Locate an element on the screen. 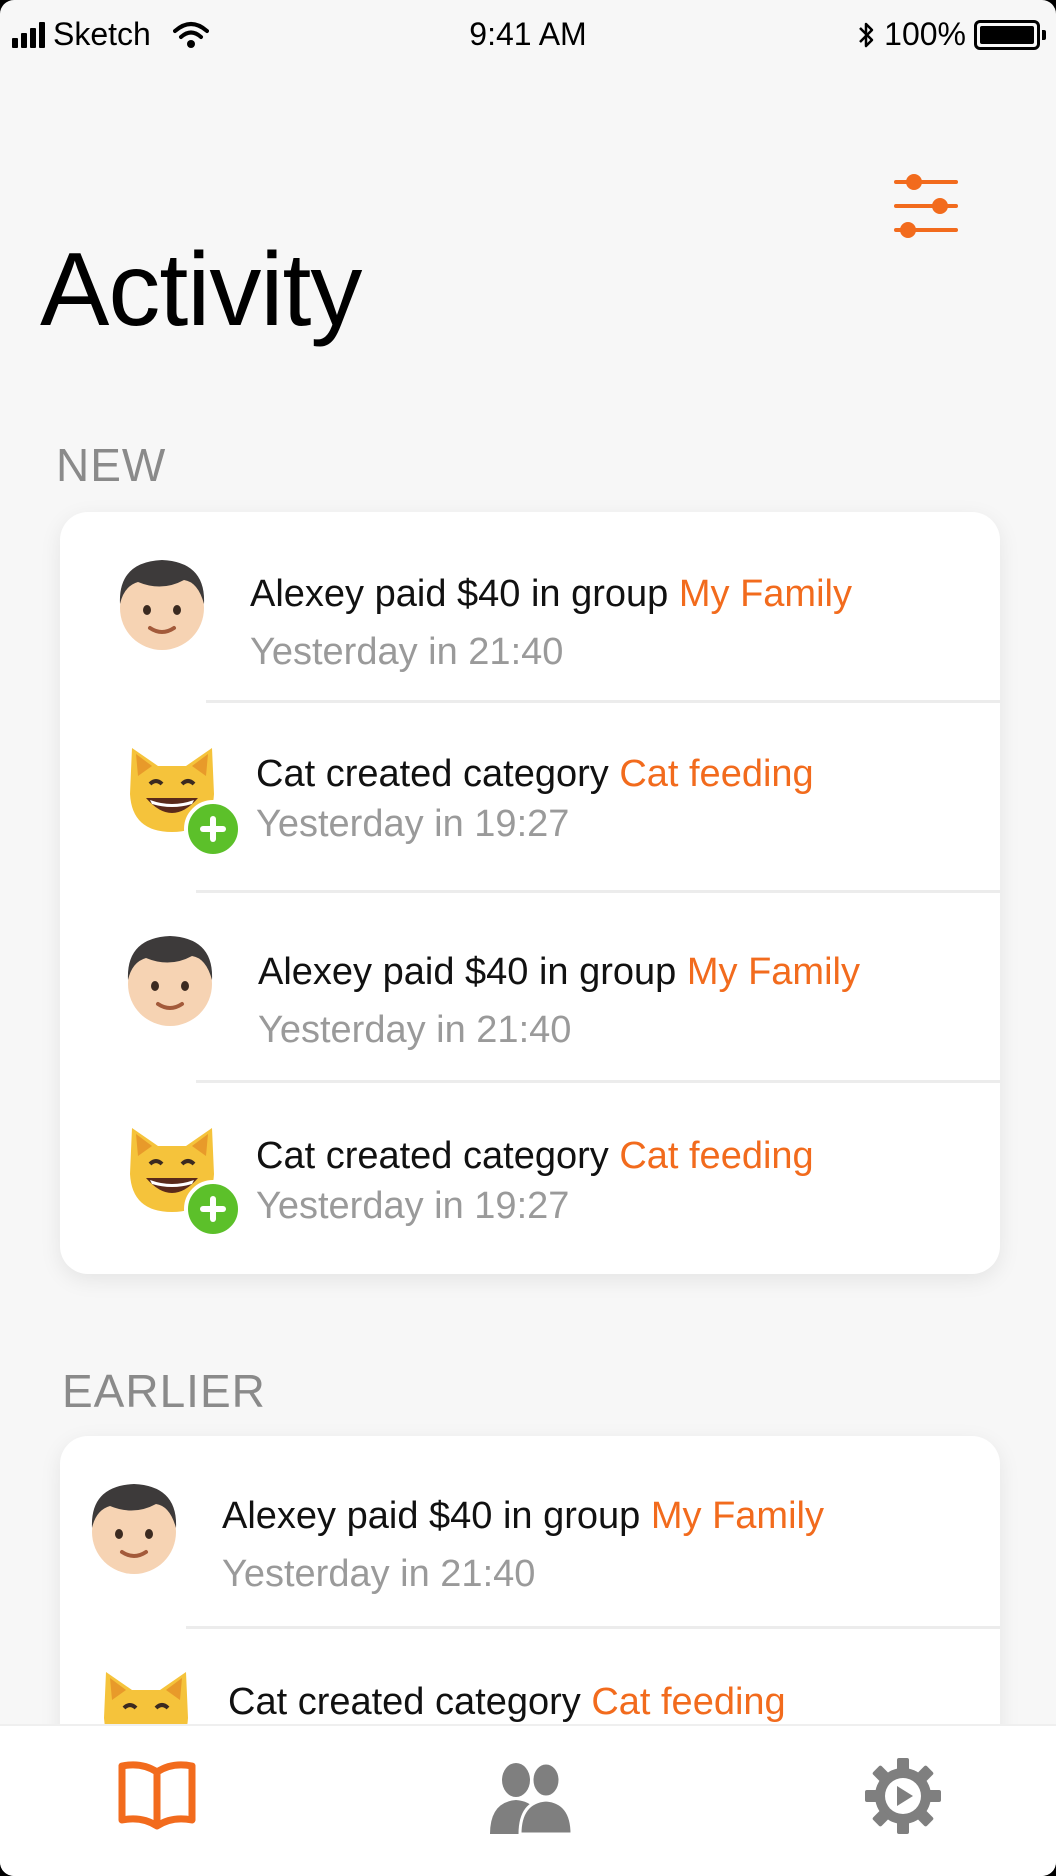 The height and width of the screenshot is (1876, 1056). status-right: 100% is located at coordinates (951, 34).